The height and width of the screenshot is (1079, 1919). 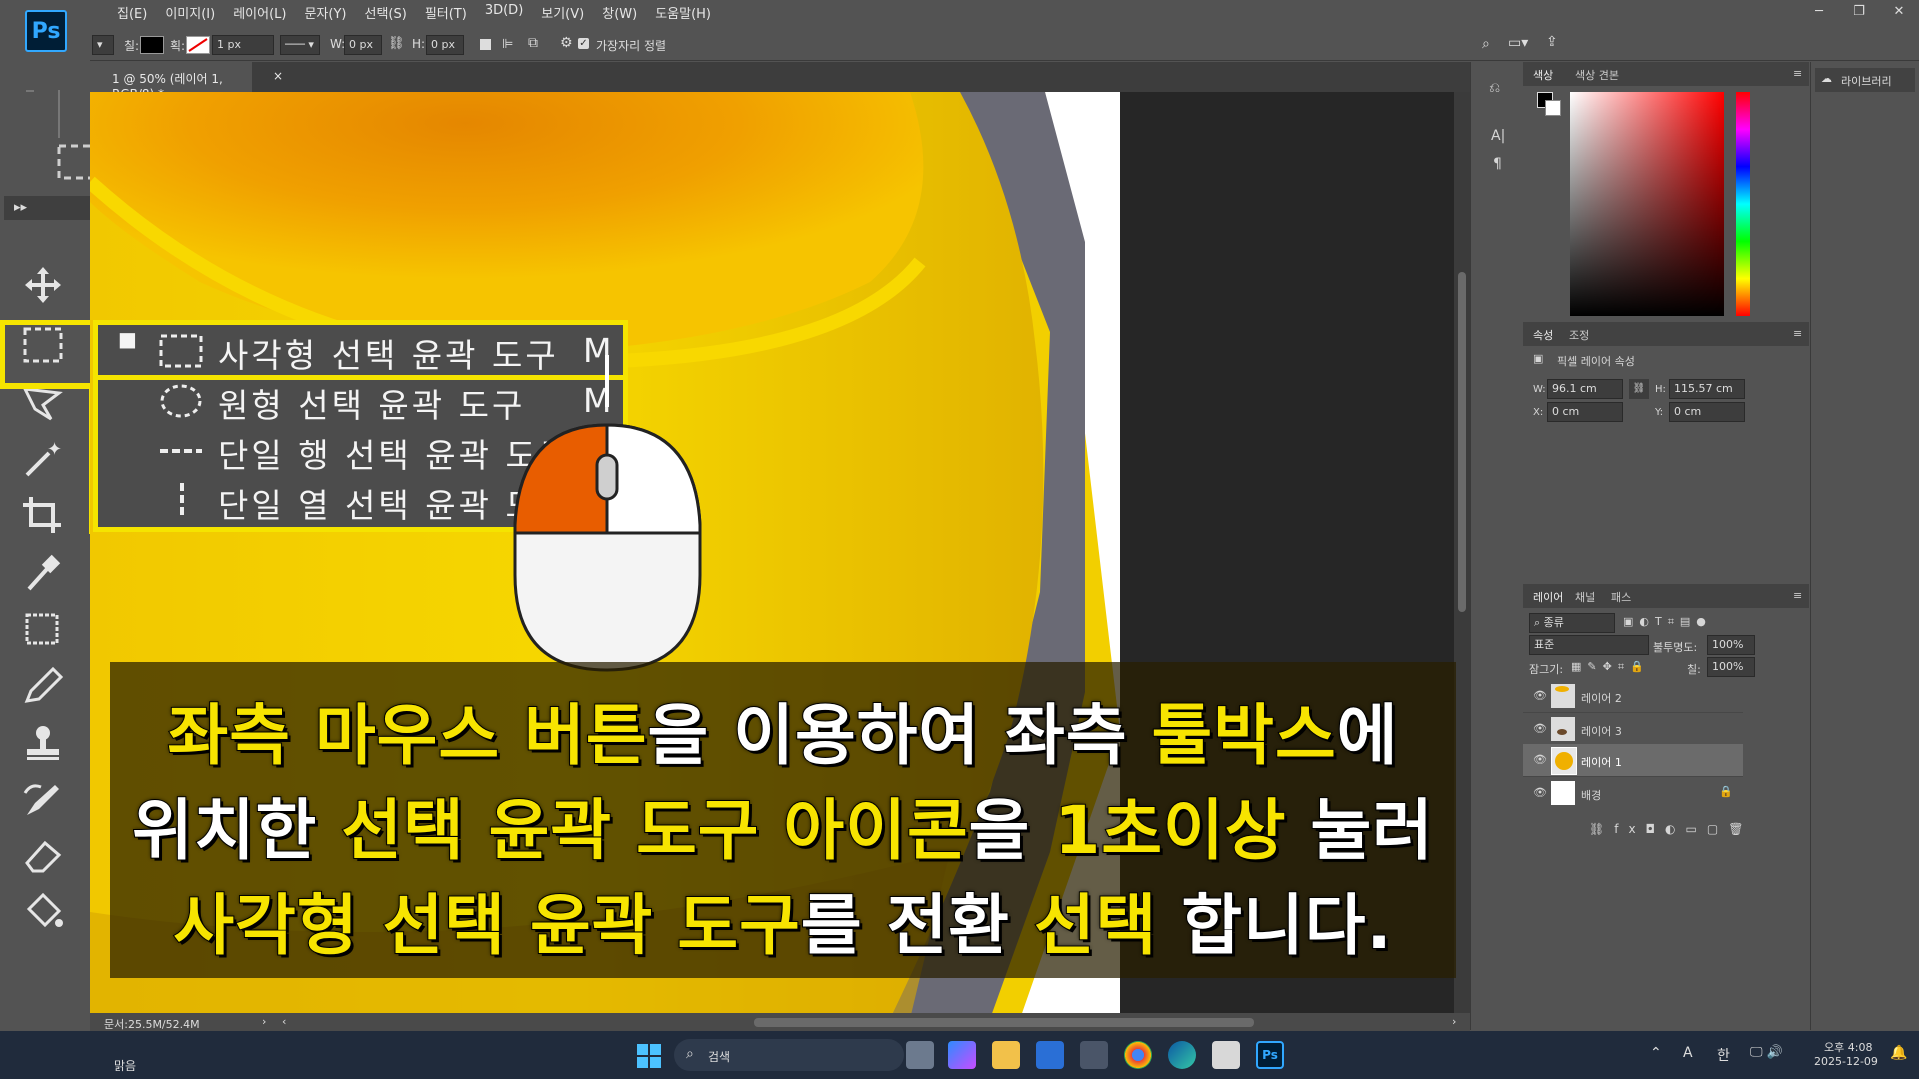 What do you see at coordinates (43, 911) in the screenshot?
I see `paint-bucket-tool-icon` at bounding box center [43, 911].